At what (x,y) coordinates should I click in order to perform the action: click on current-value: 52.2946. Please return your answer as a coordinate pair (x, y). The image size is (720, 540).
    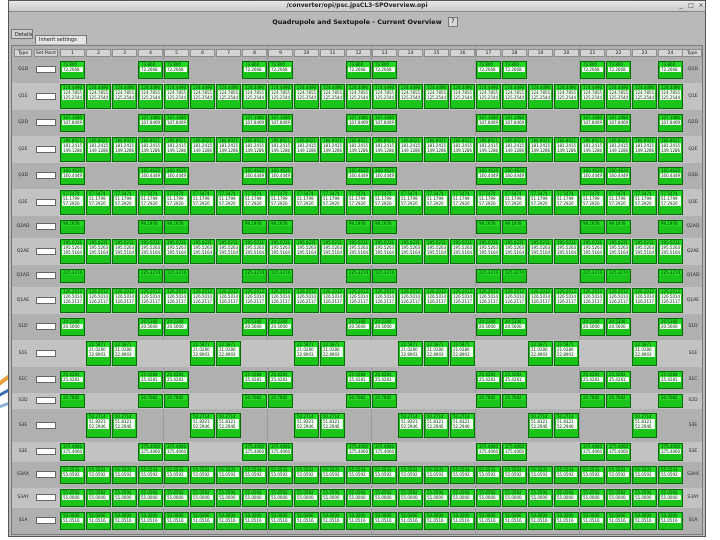
    Looking at the image, I should click on (124, 426).